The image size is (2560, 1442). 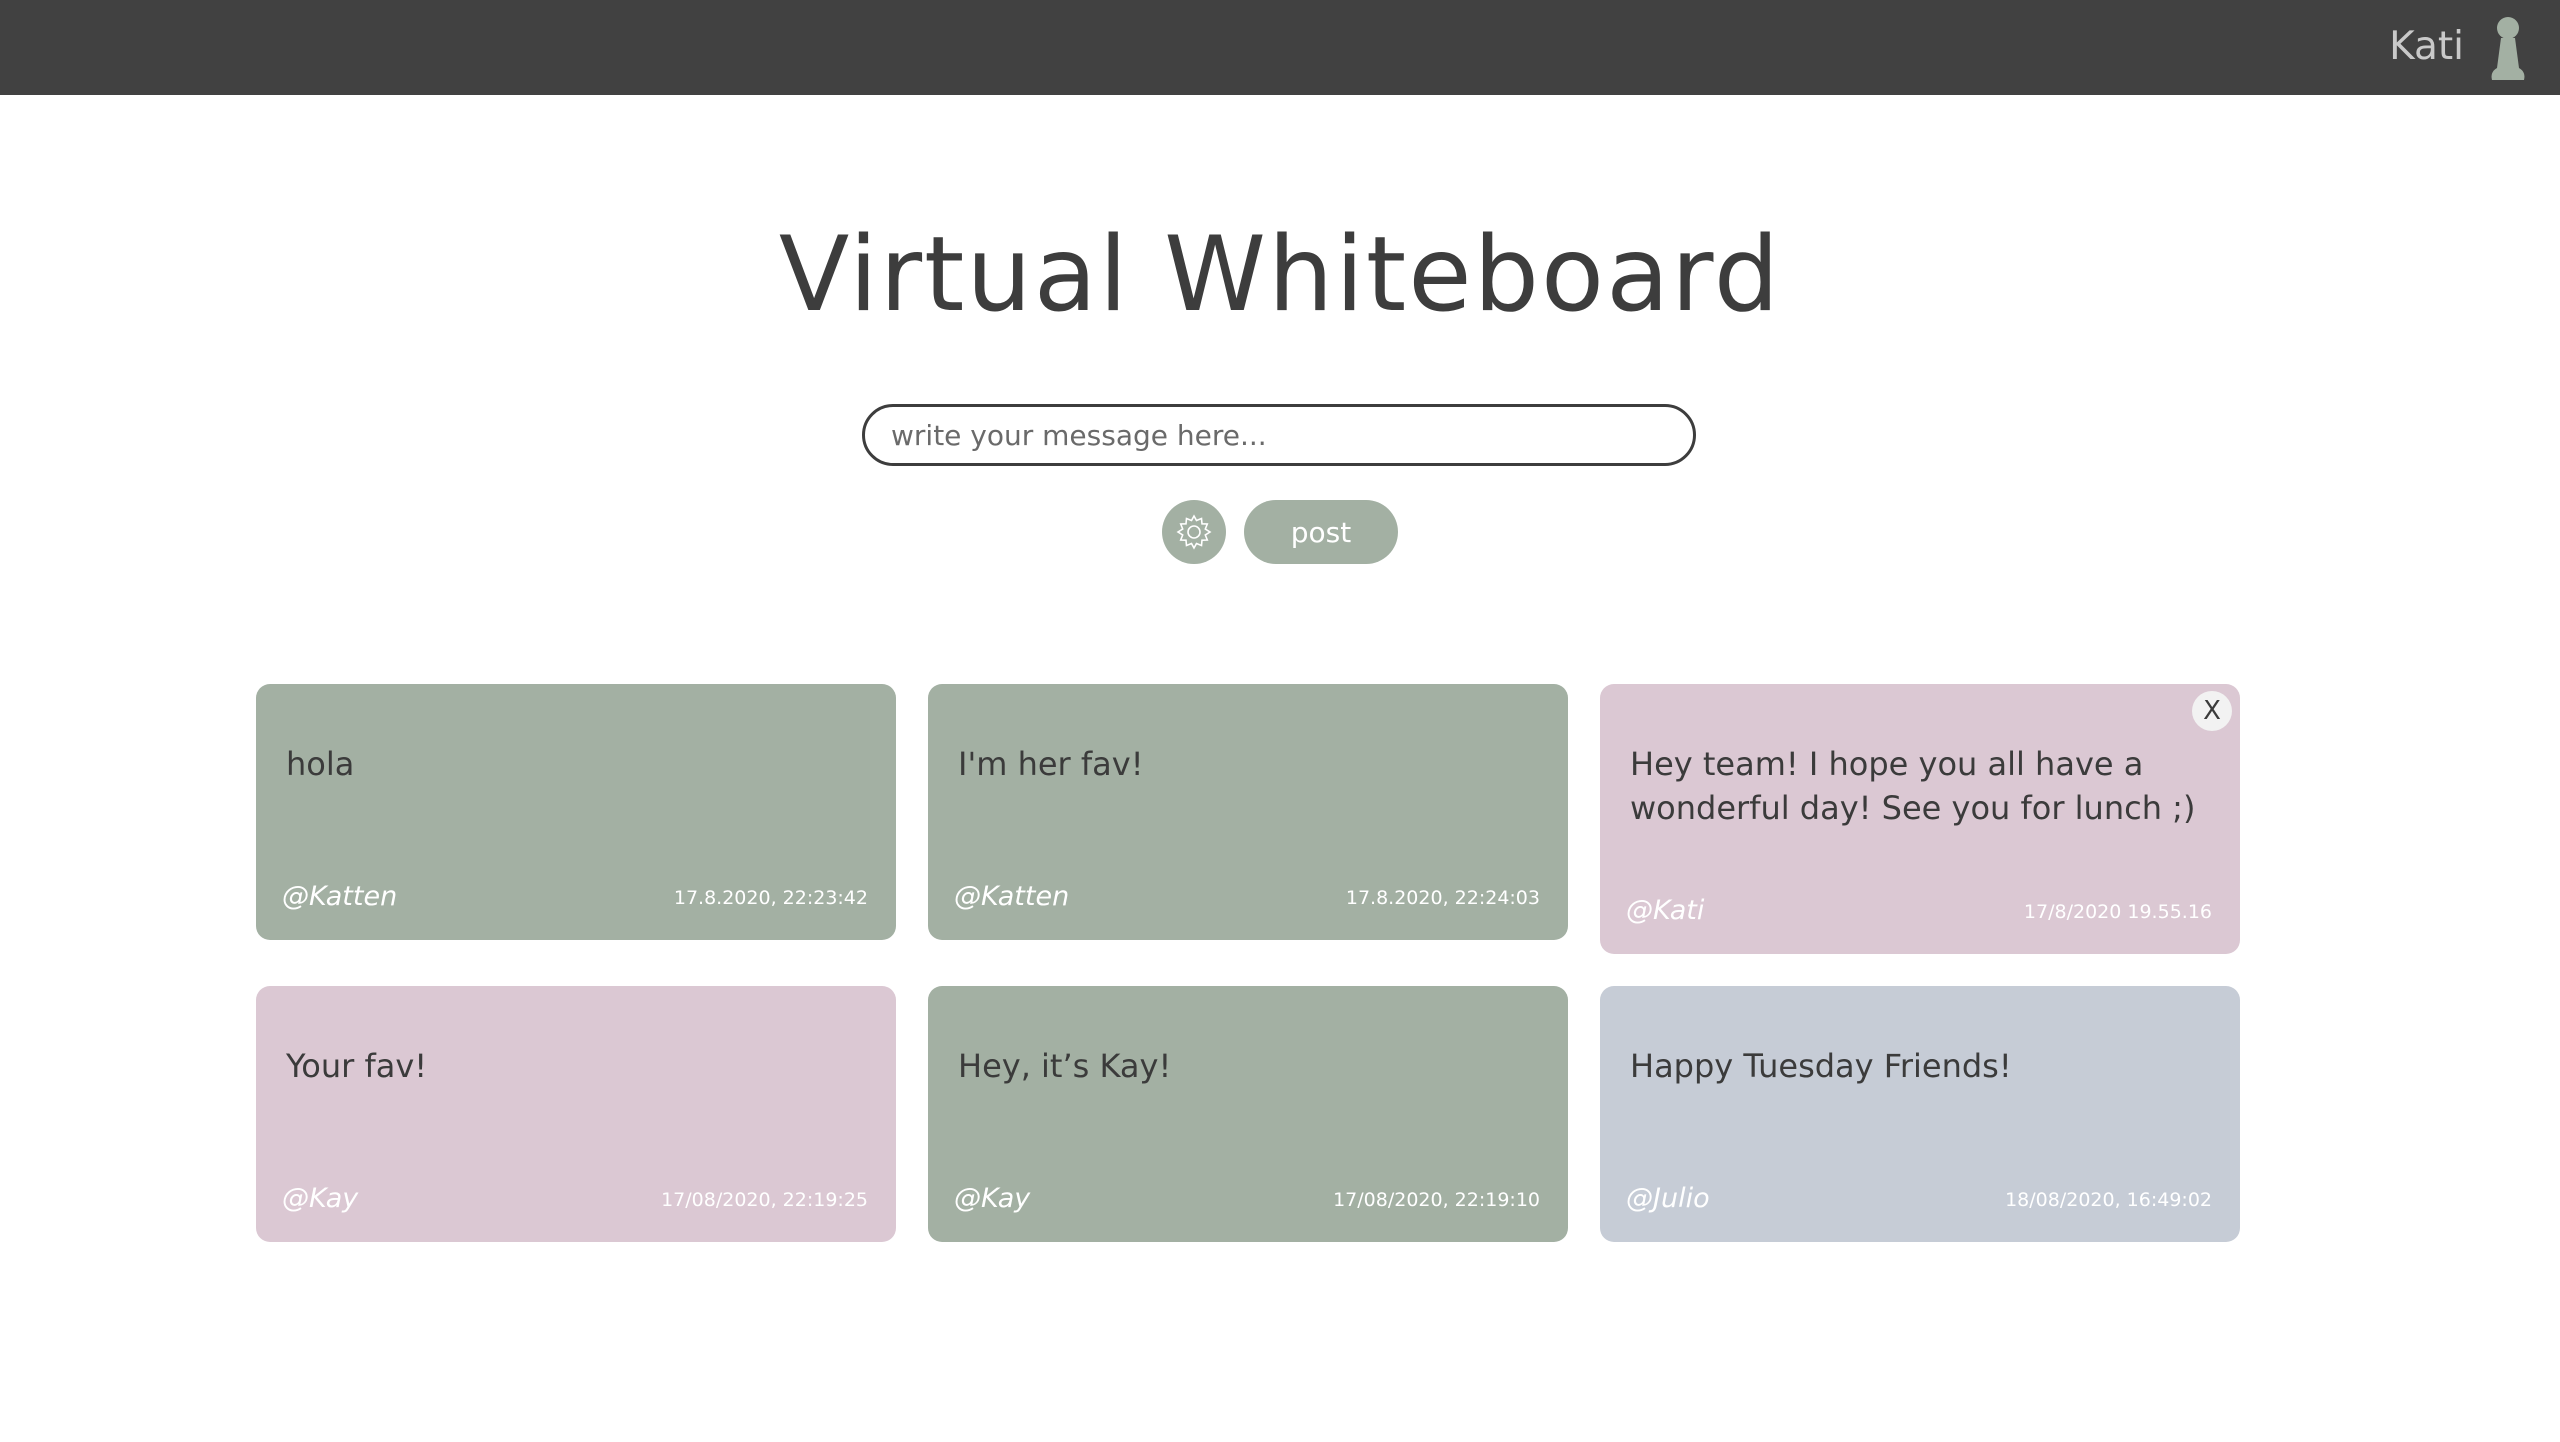 What do you see at coordinates (1665, 910) in the screenshot?
I see `note-author: @Kati` at bounding box center [1665, 910].